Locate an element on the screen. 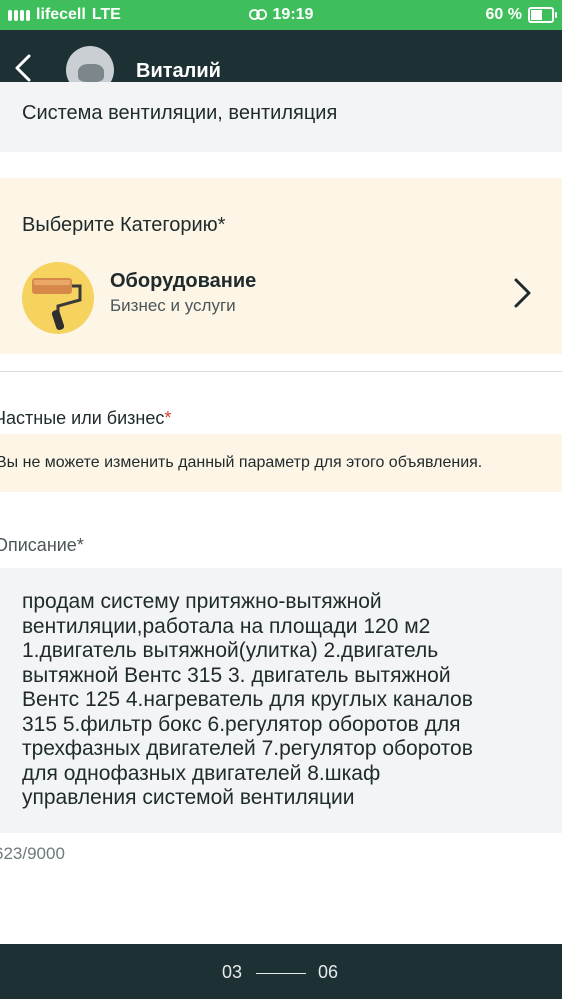 Image resolution: width=562 pixels, height=999 pixels. status-bar: lifecell LTE 19:19 60 % is located at coordinates (281, 15).